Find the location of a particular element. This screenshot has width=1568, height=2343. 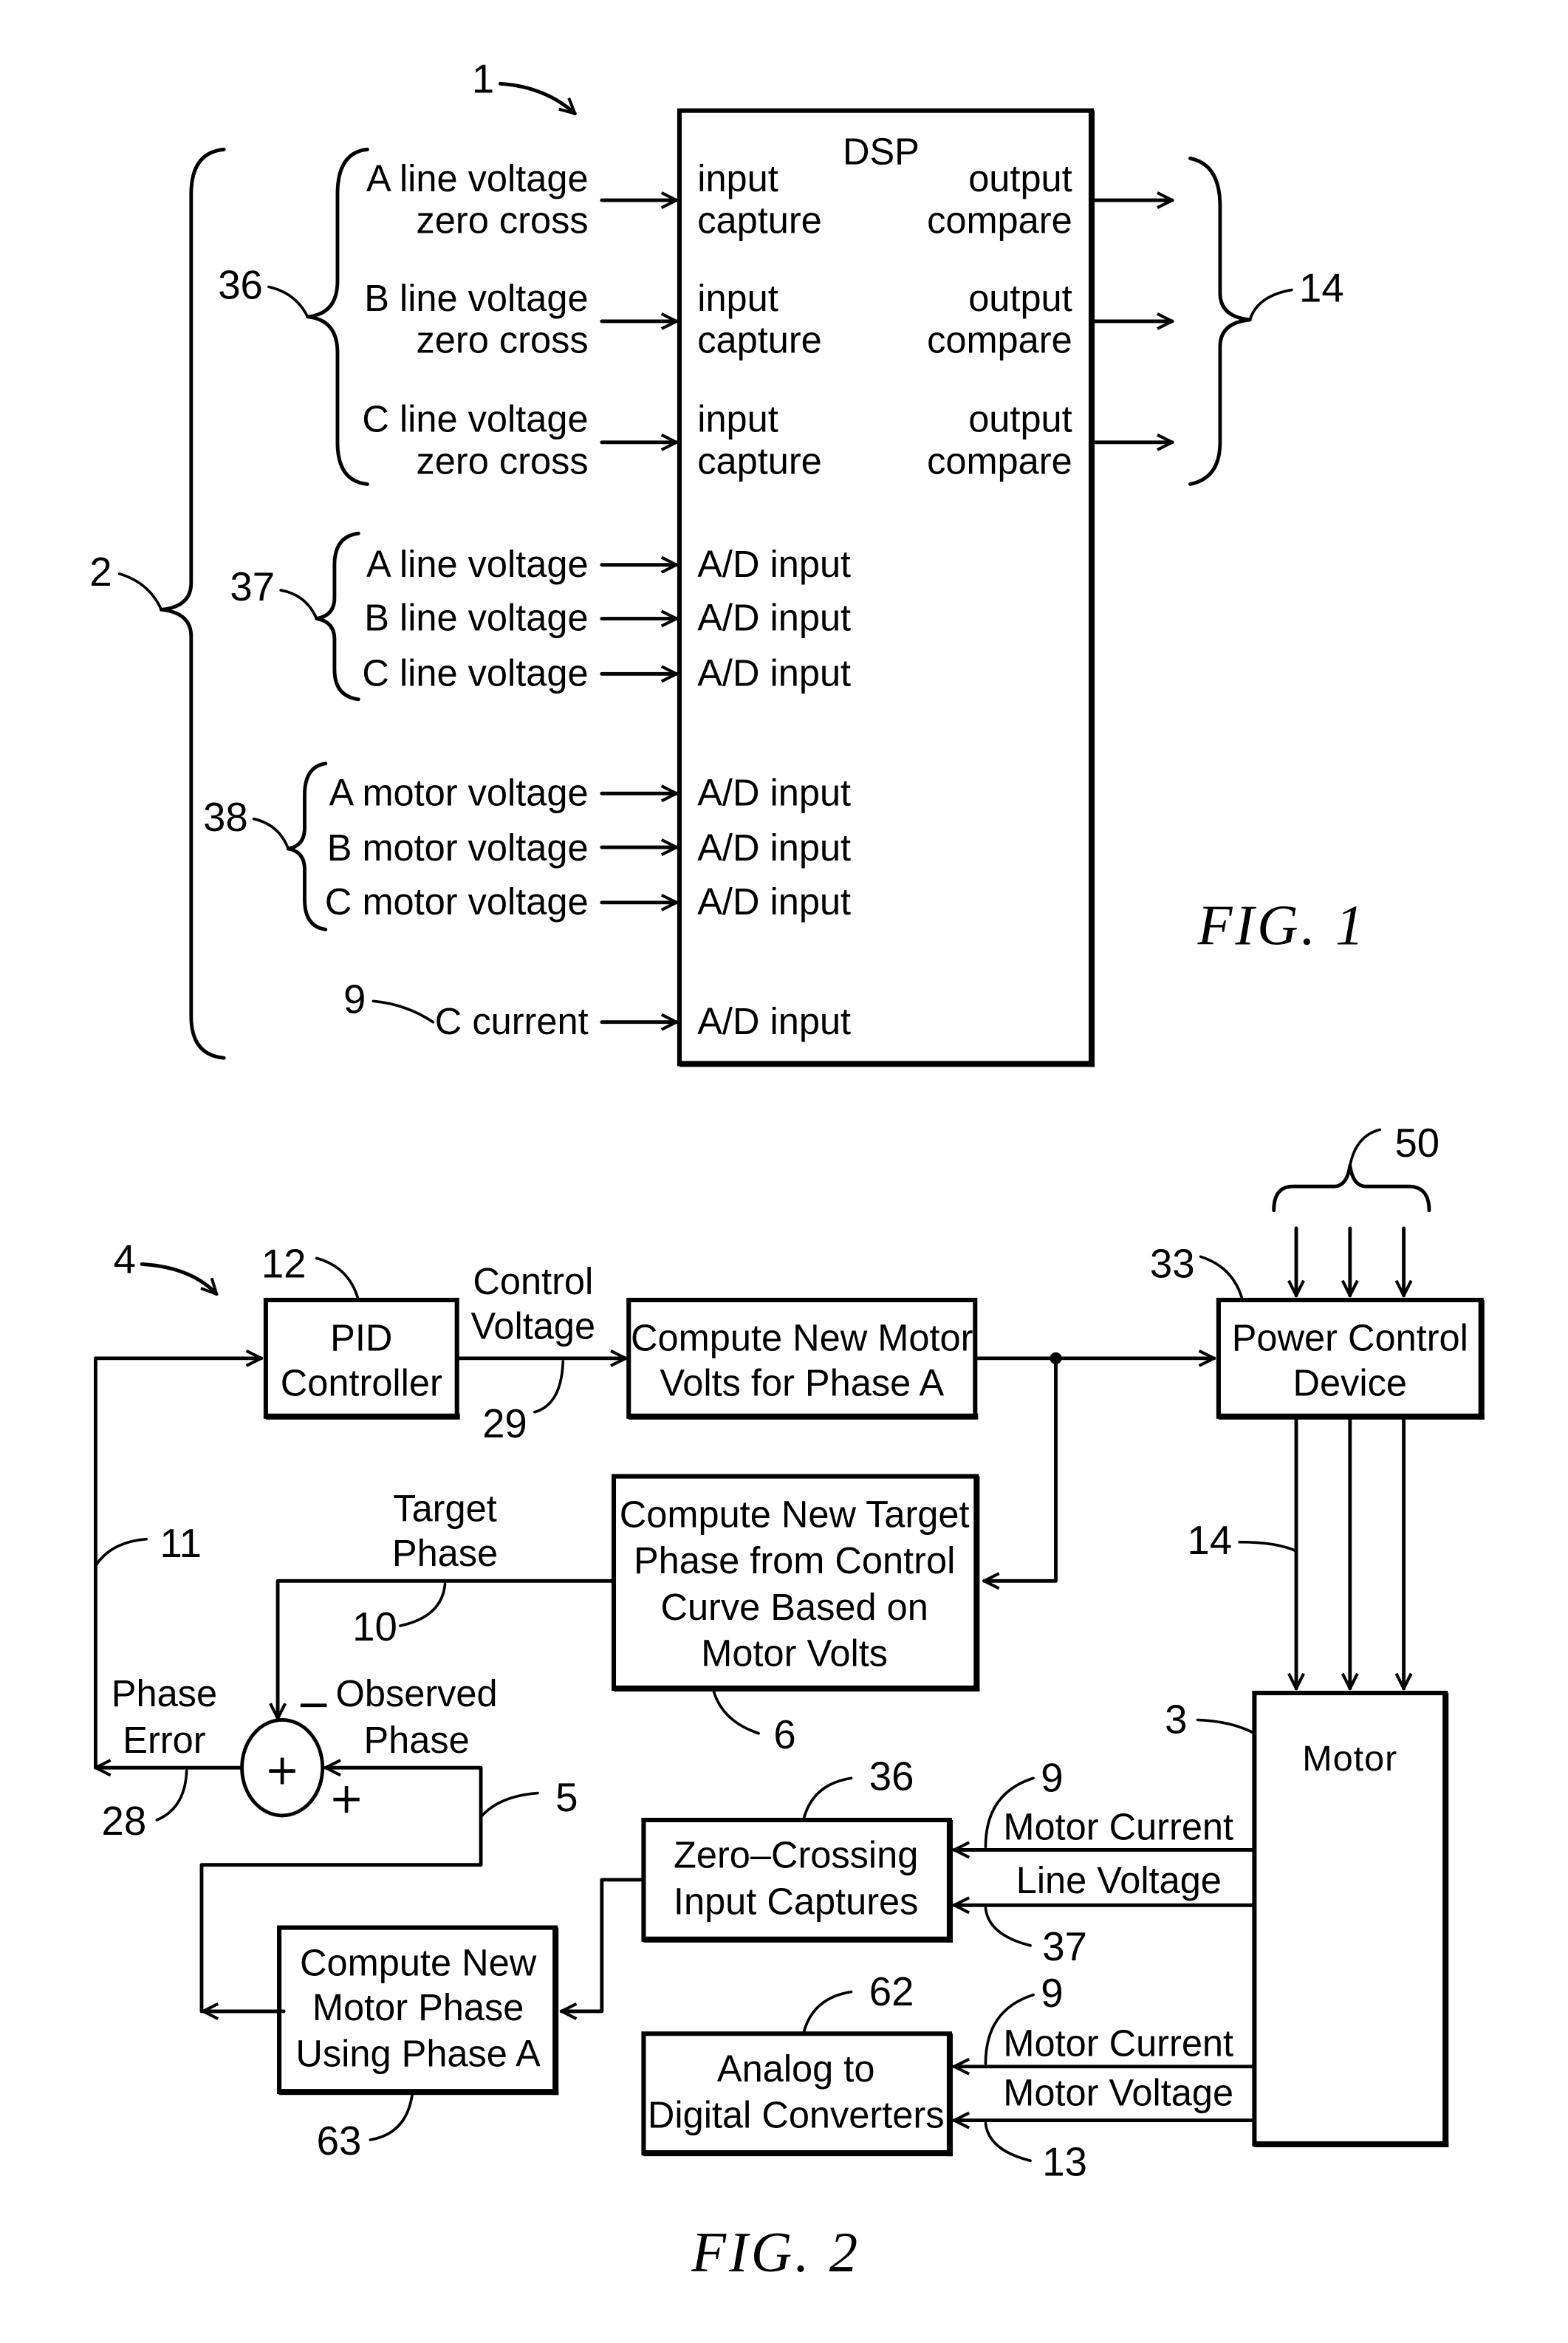

motor-voltage-row: B motor voltage A/D input is located at coordinates (589, 848).